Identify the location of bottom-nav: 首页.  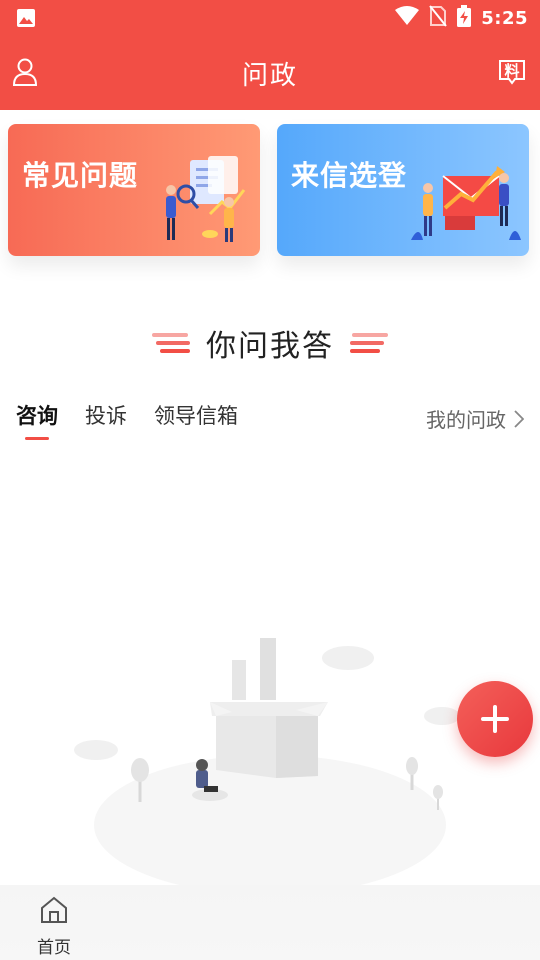
(270, 922).